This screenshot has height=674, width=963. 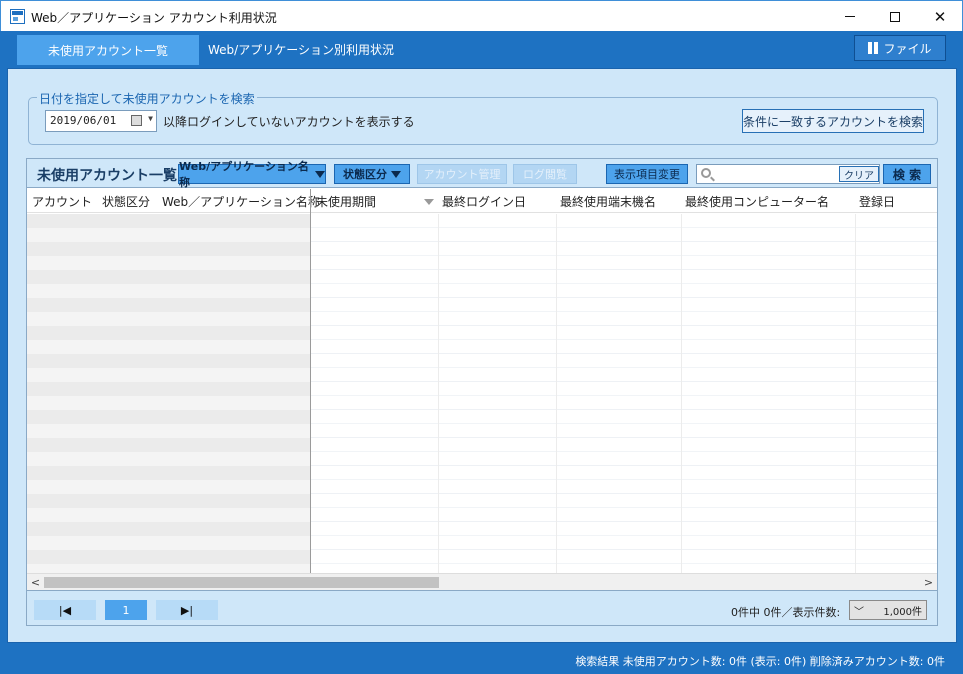 I want to click on filter-status-label: 状態区分, so click(x=365, y=174).